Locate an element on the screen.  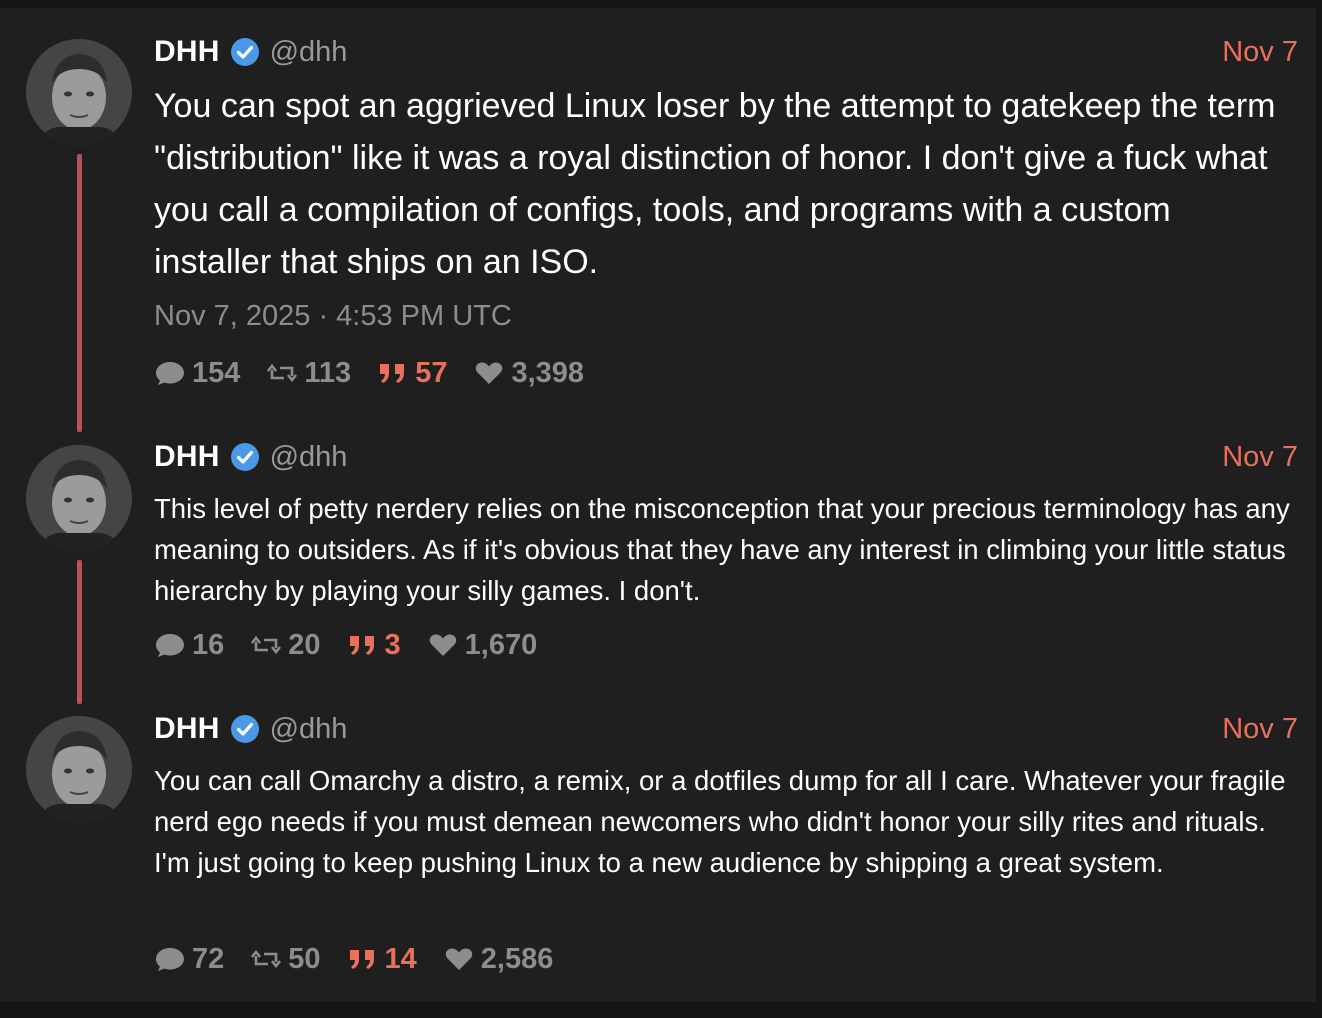
like-stat: 3,398 is located at coordinates (528, 373).